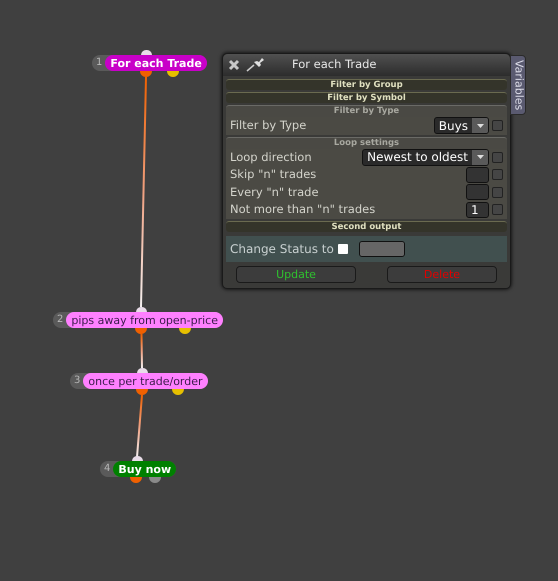  Describe the element at coordinates (256, 65) in the screenshot. I see `pin-icon` at that location.